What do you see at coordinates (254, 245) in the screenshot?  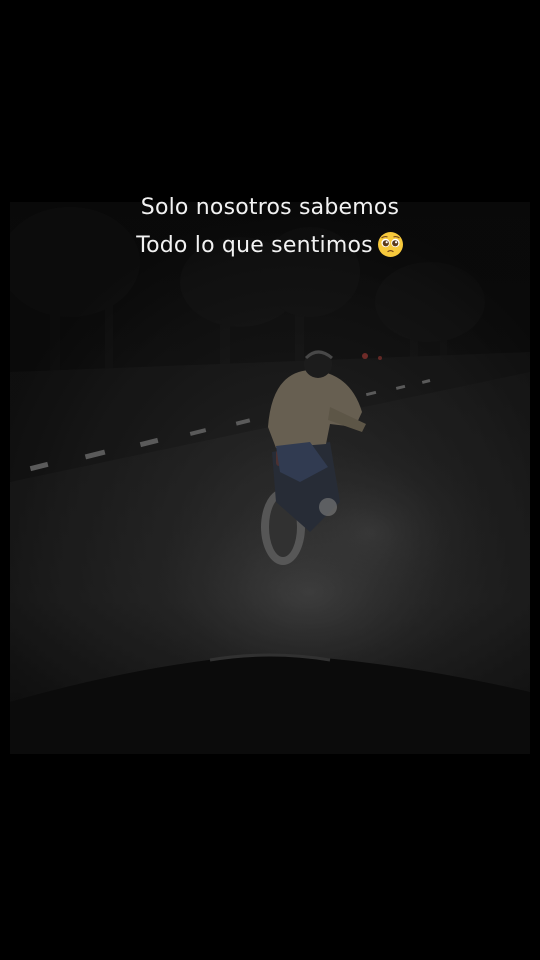 I see `caption-text-2: Todo lo que sentimos` at bounding box center [254, 245].